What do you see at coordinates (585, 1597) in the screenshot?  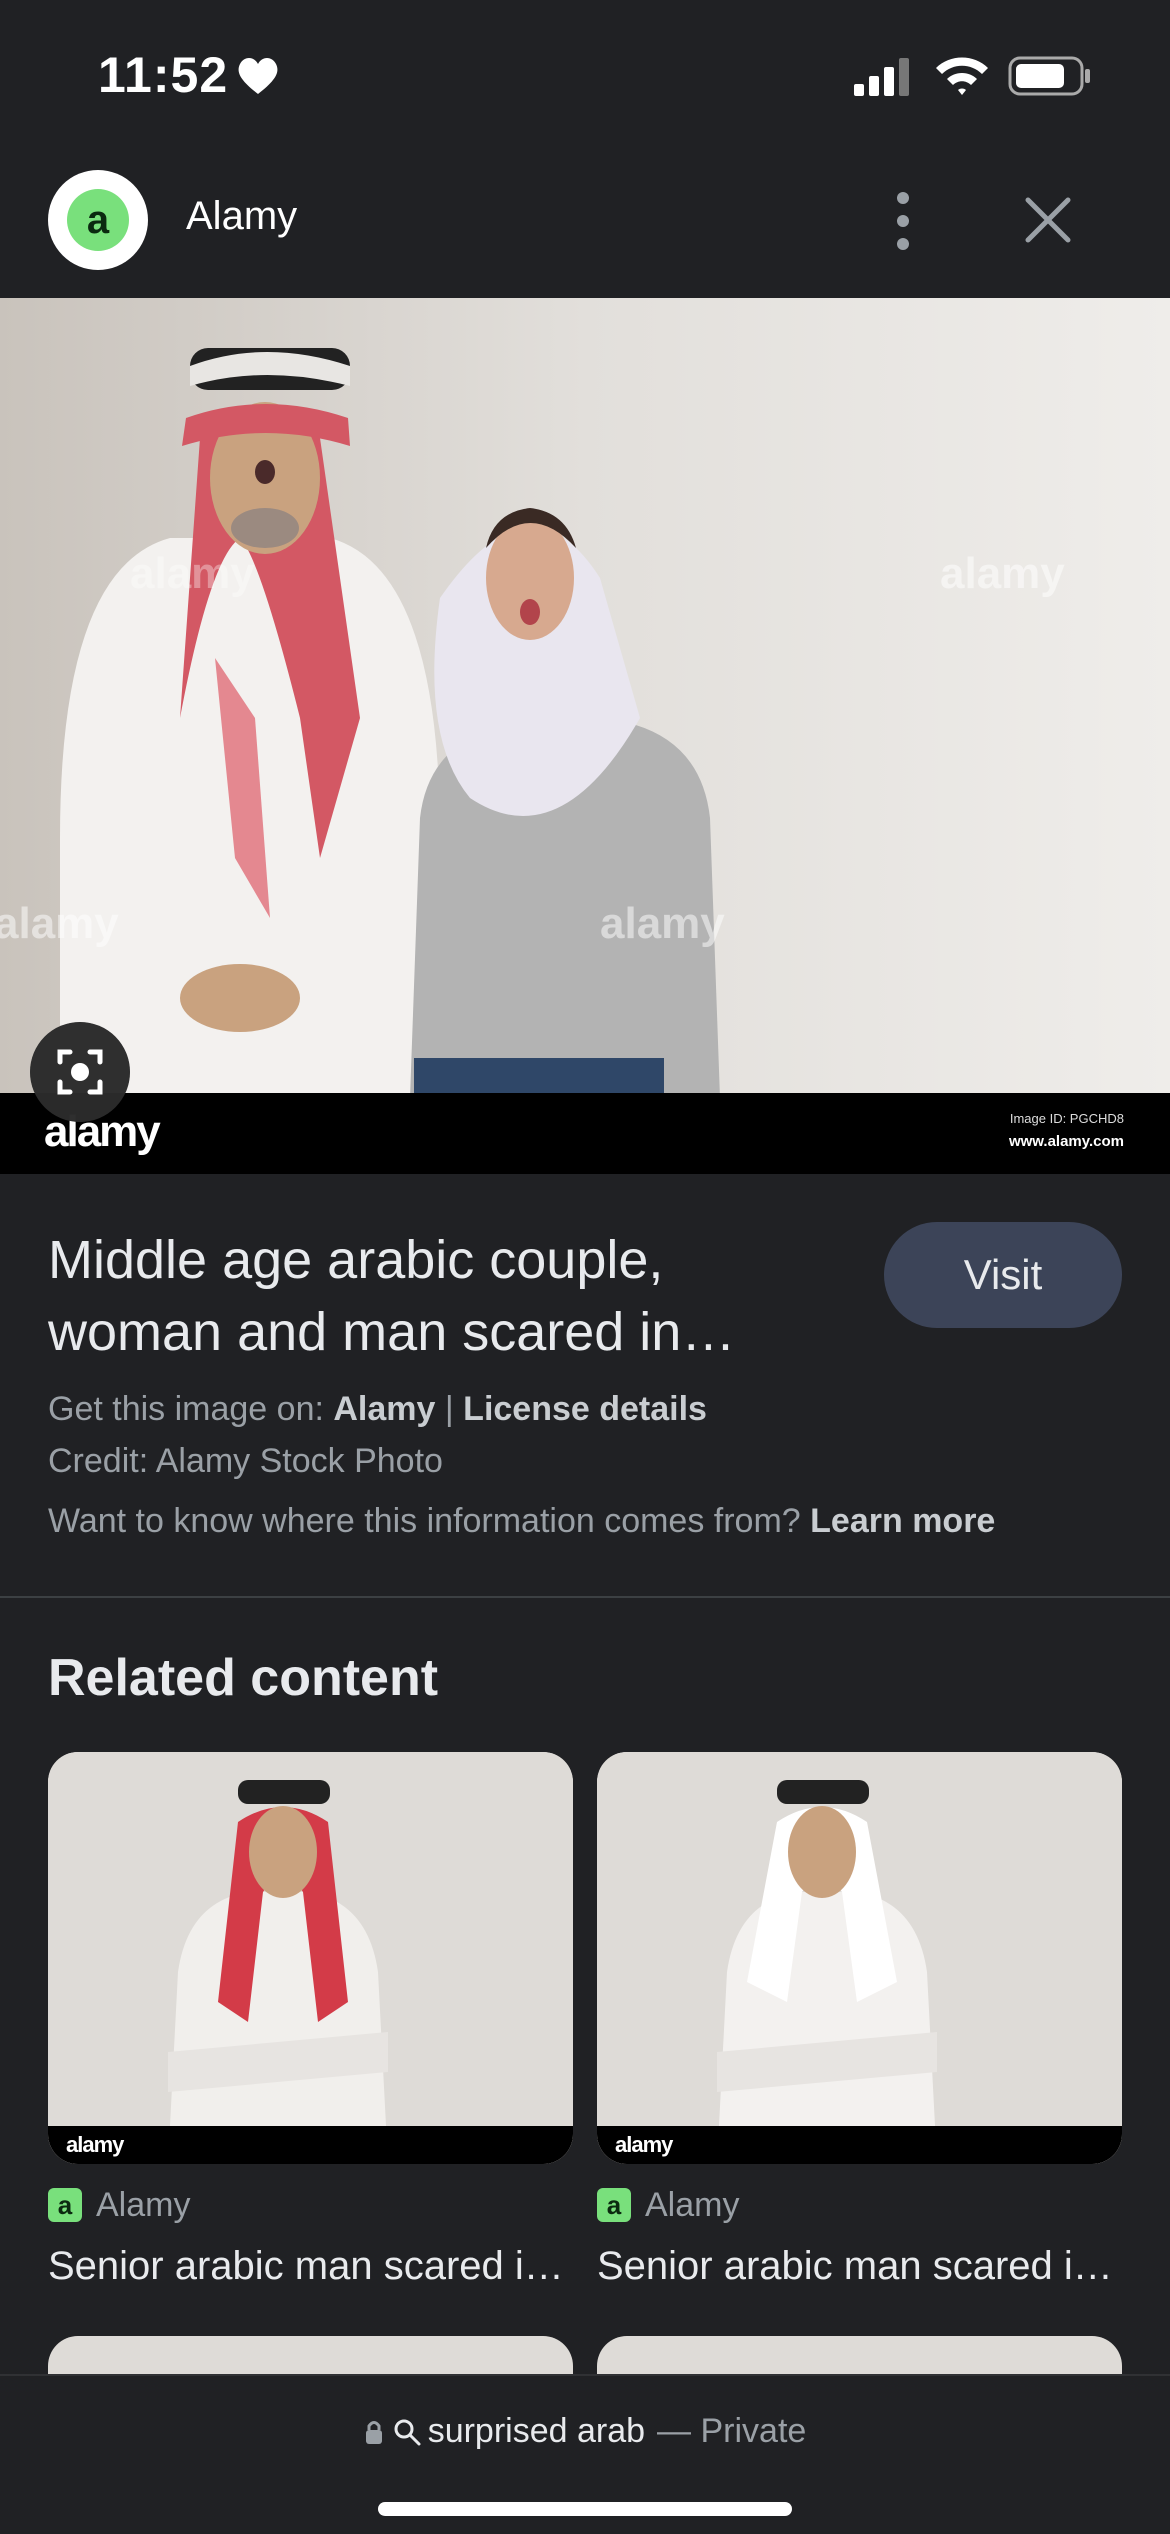 I see `section-divider` at bounding box center [585, 1597].